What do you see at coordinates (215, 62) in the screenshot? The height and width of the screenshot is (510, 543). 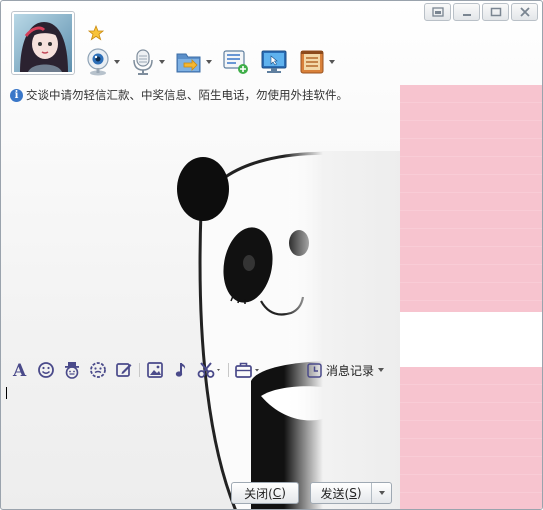 I see `main-toolbar` at bounding box center [215, 62].